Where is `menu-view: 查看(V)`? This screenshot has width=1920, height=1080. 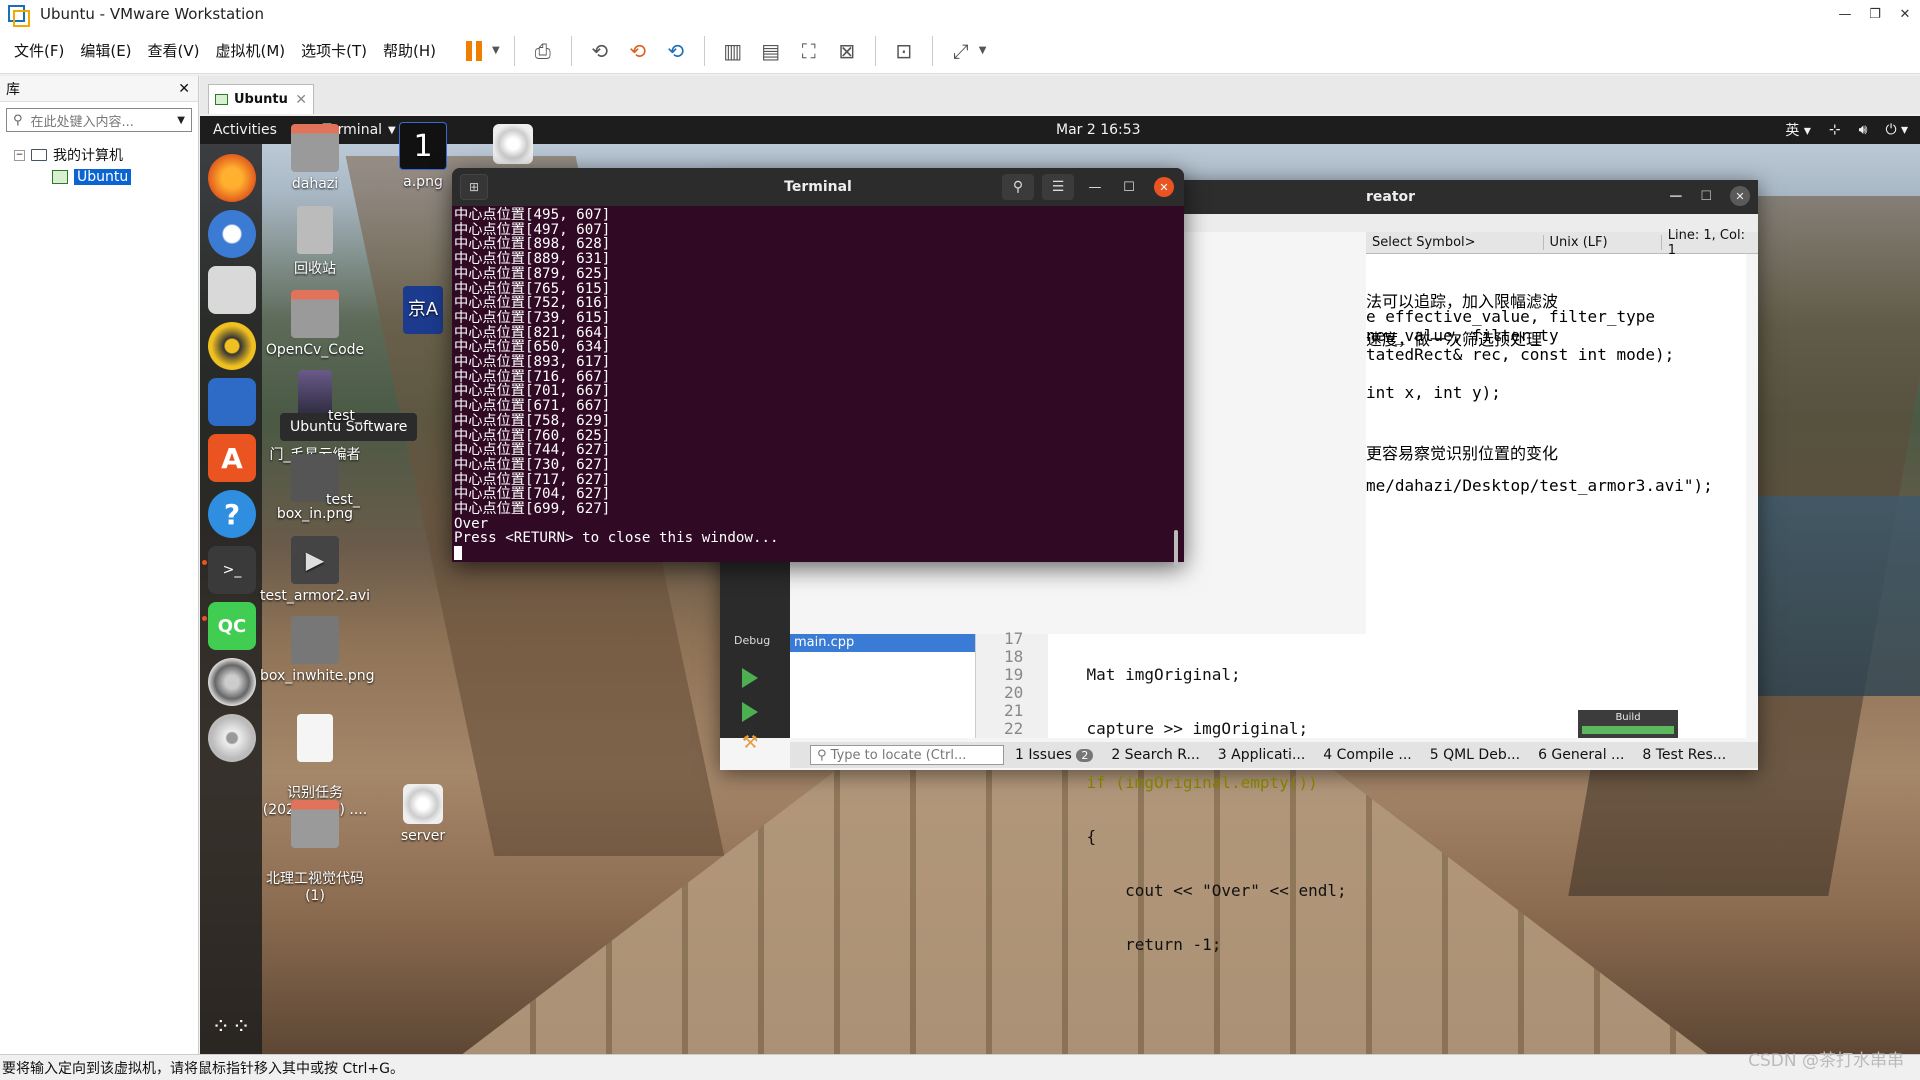
menu-view: 查看(V) is located at coordinates (174, 50).